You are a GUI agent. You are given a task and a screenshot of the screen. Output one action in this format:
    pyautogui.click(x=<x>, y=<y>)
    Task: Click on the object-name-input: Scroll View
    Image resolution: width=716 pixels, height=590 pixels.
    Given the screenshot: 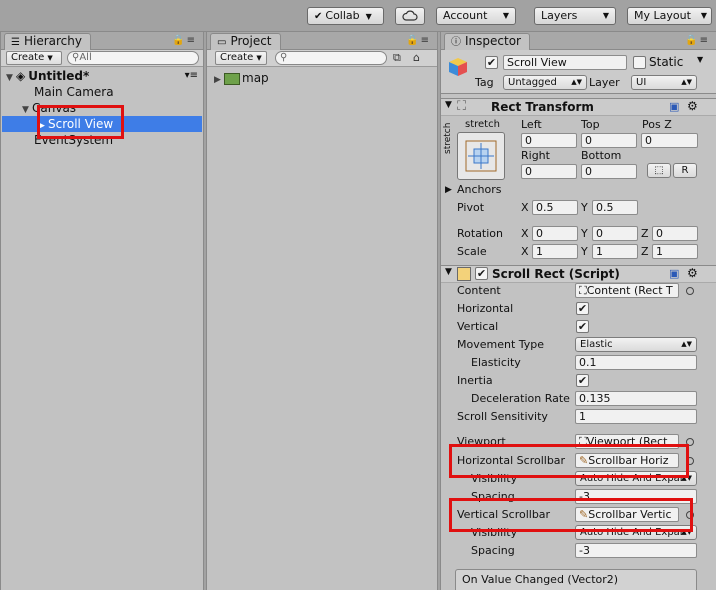 What is the action you would take?
    pyautogui.click(x=565, y=62)
    